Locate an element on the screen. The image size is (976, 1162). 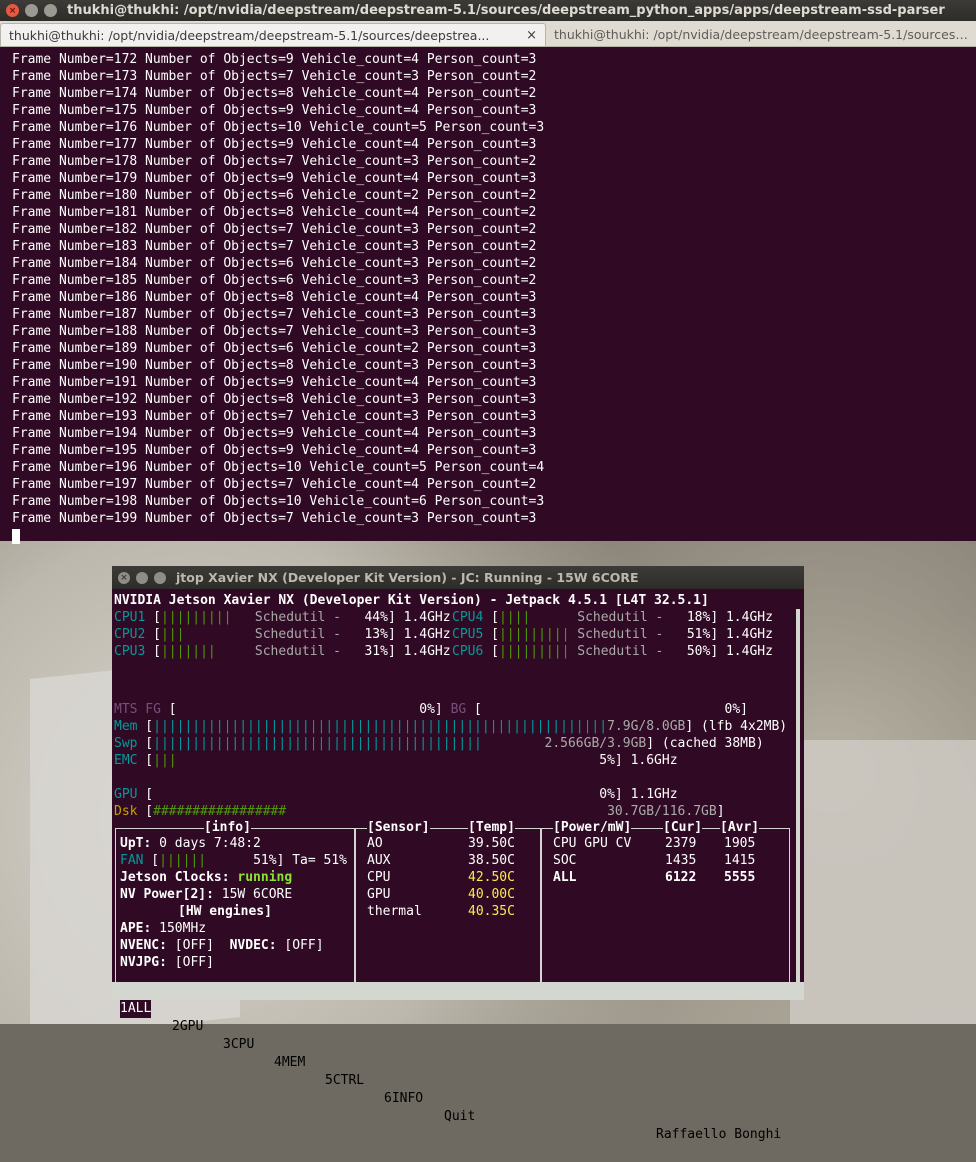
fan-row: FAN [|||||| 51%] Ta= 51% is located at coordinates (234, 860).